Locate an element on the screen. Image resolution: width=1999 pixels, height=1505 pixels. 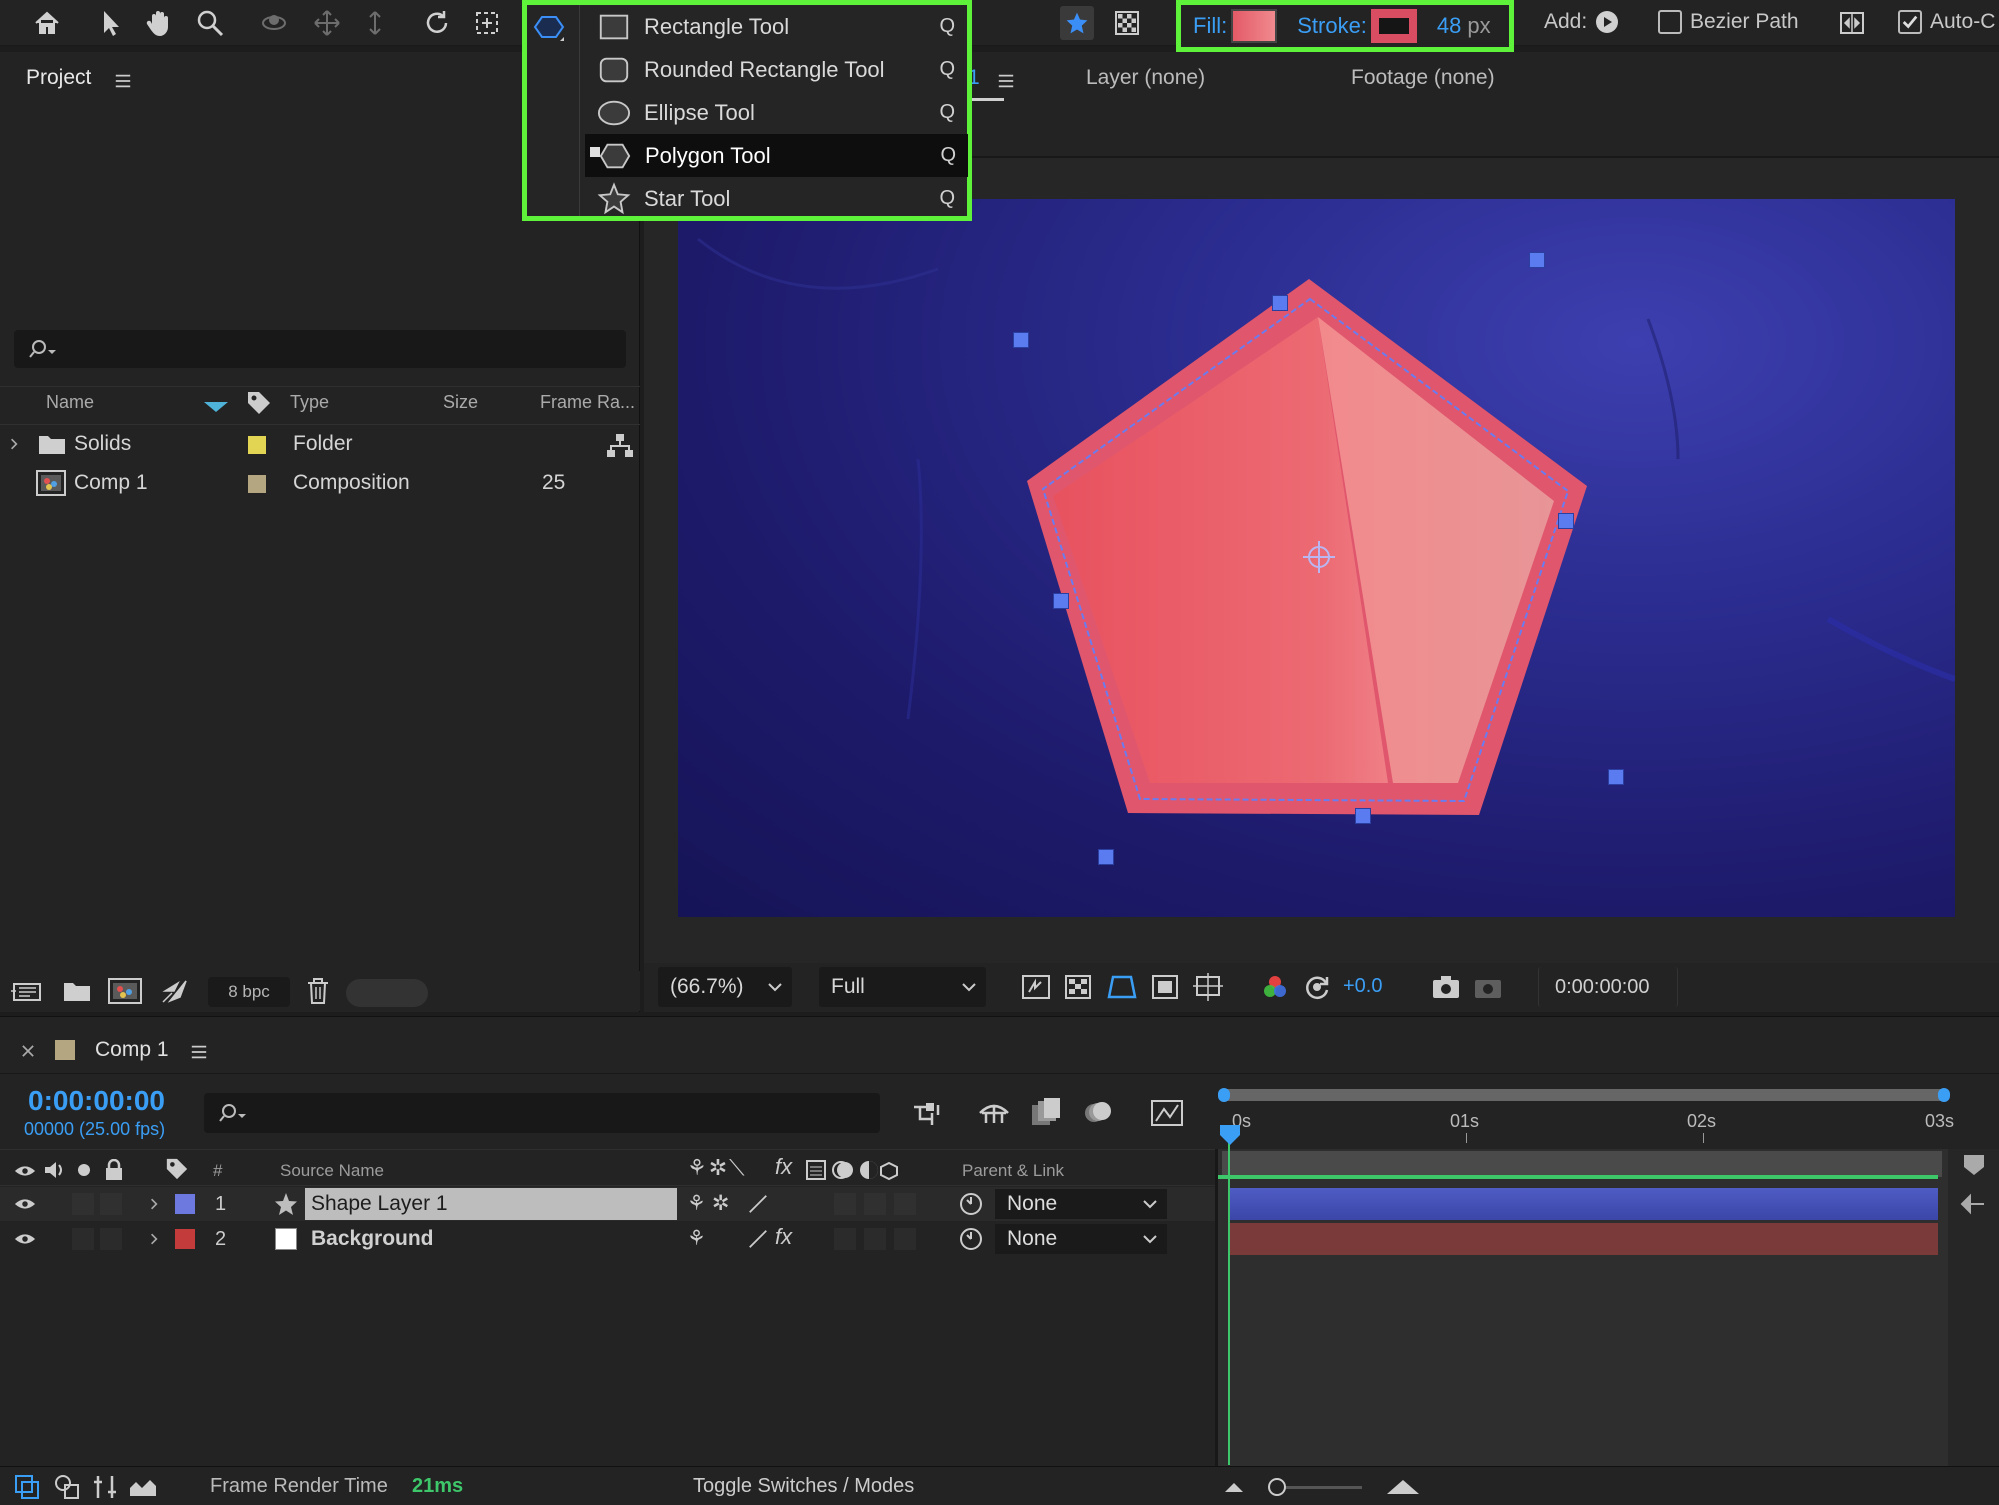
column-header-parent-link: Parent & Link is located at coordinates (1013, 1171).